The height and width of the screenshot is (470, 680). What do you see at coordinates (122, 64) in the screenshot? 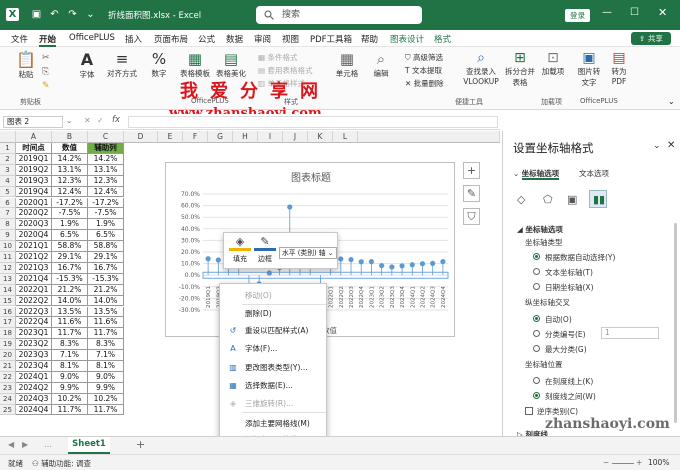
I see `align-button: ≡ 对齐方式` at bounding box center [122, 64].